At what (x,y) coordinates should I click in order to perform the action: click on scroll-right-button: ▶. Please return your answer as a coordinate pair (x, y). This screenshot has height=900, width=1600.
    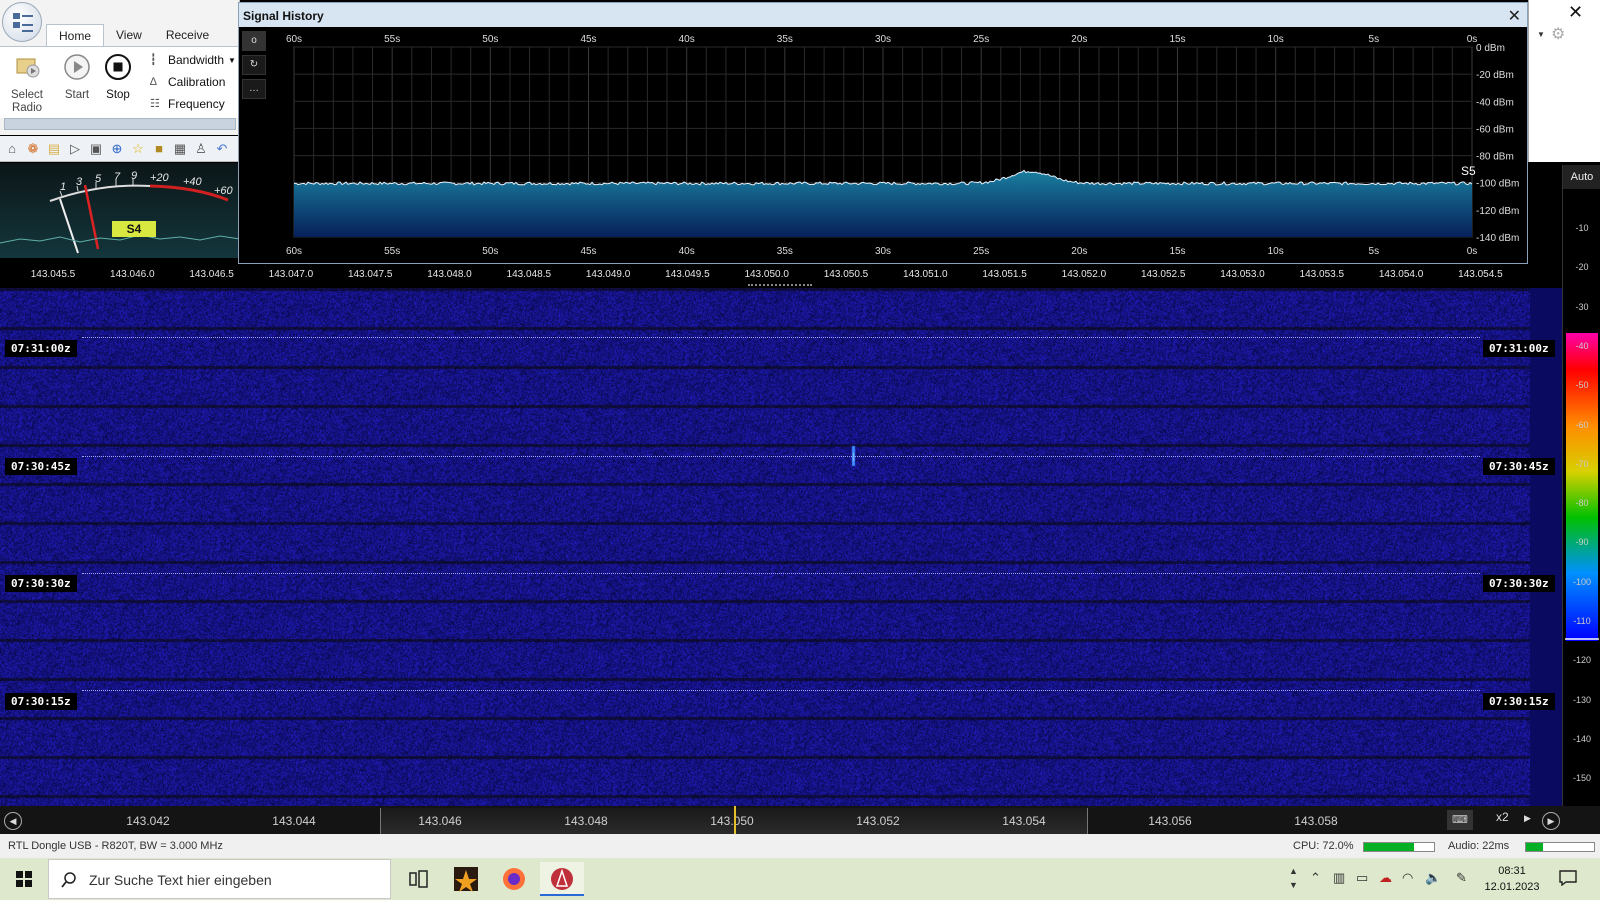
    Looking at the image, I should click on (1551, 821).